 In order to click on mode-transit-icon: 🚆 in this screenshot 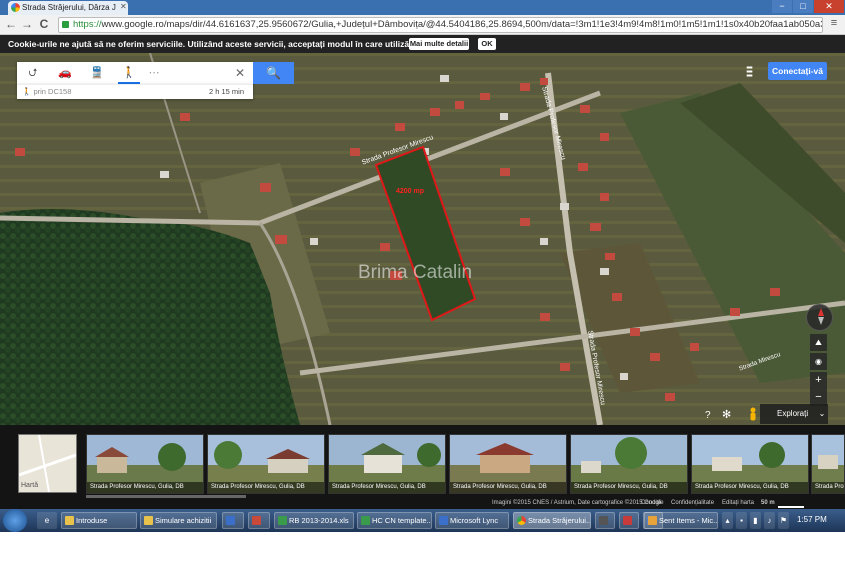, I will do `click(97, 73)`.